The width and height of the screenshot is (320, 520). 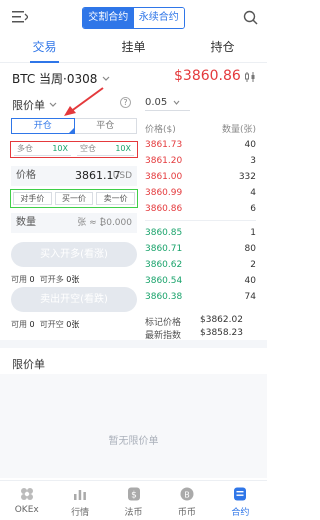 What do you see at coordinates (200, 146) in the screenshot?
I see `ask-row: 3861.73 40` at bounding box center [200, 146].